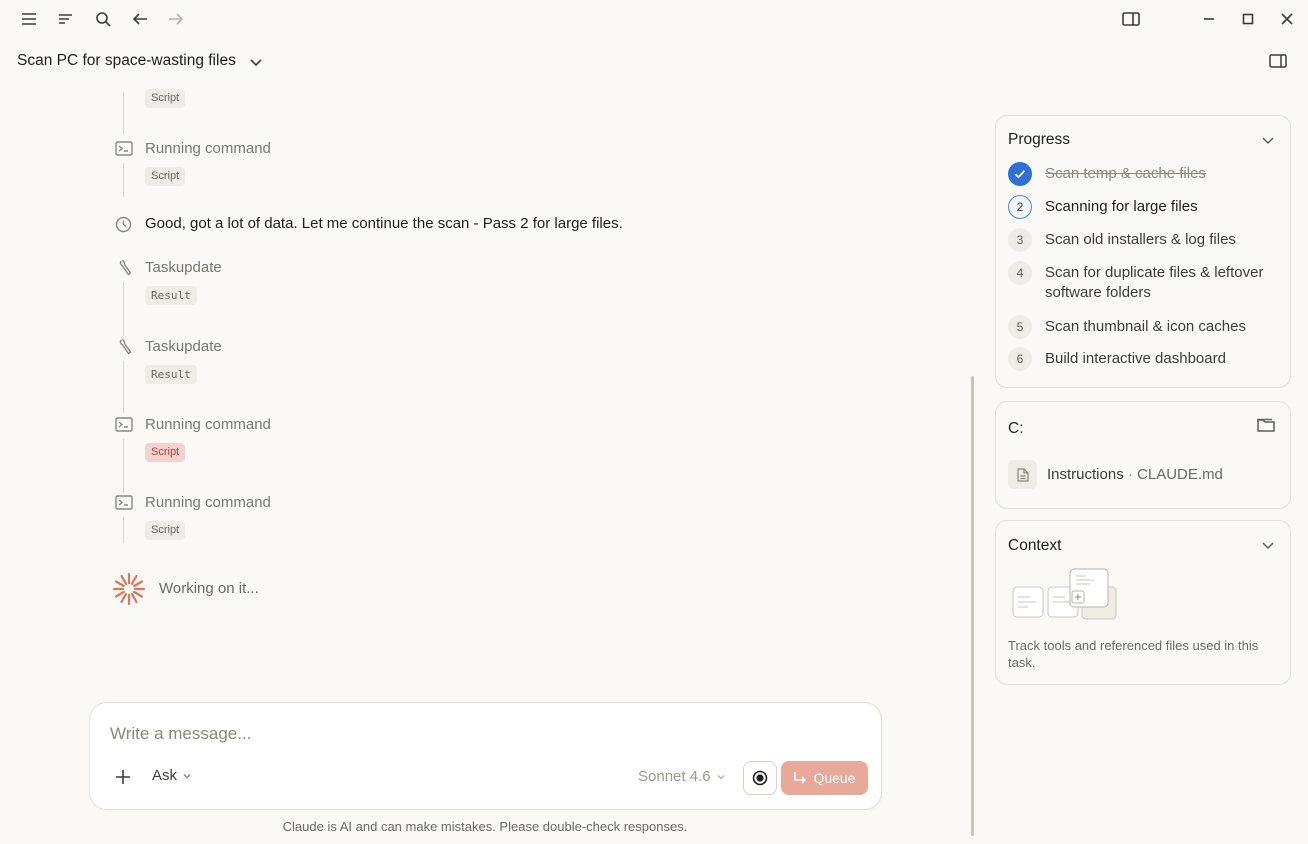 This screenshot has width=1308, height=844. What do you see at coordinates (1278, 61) in the screenshot?
I see `toggle-side-panel-icon` at bounding box center [1278, 61].